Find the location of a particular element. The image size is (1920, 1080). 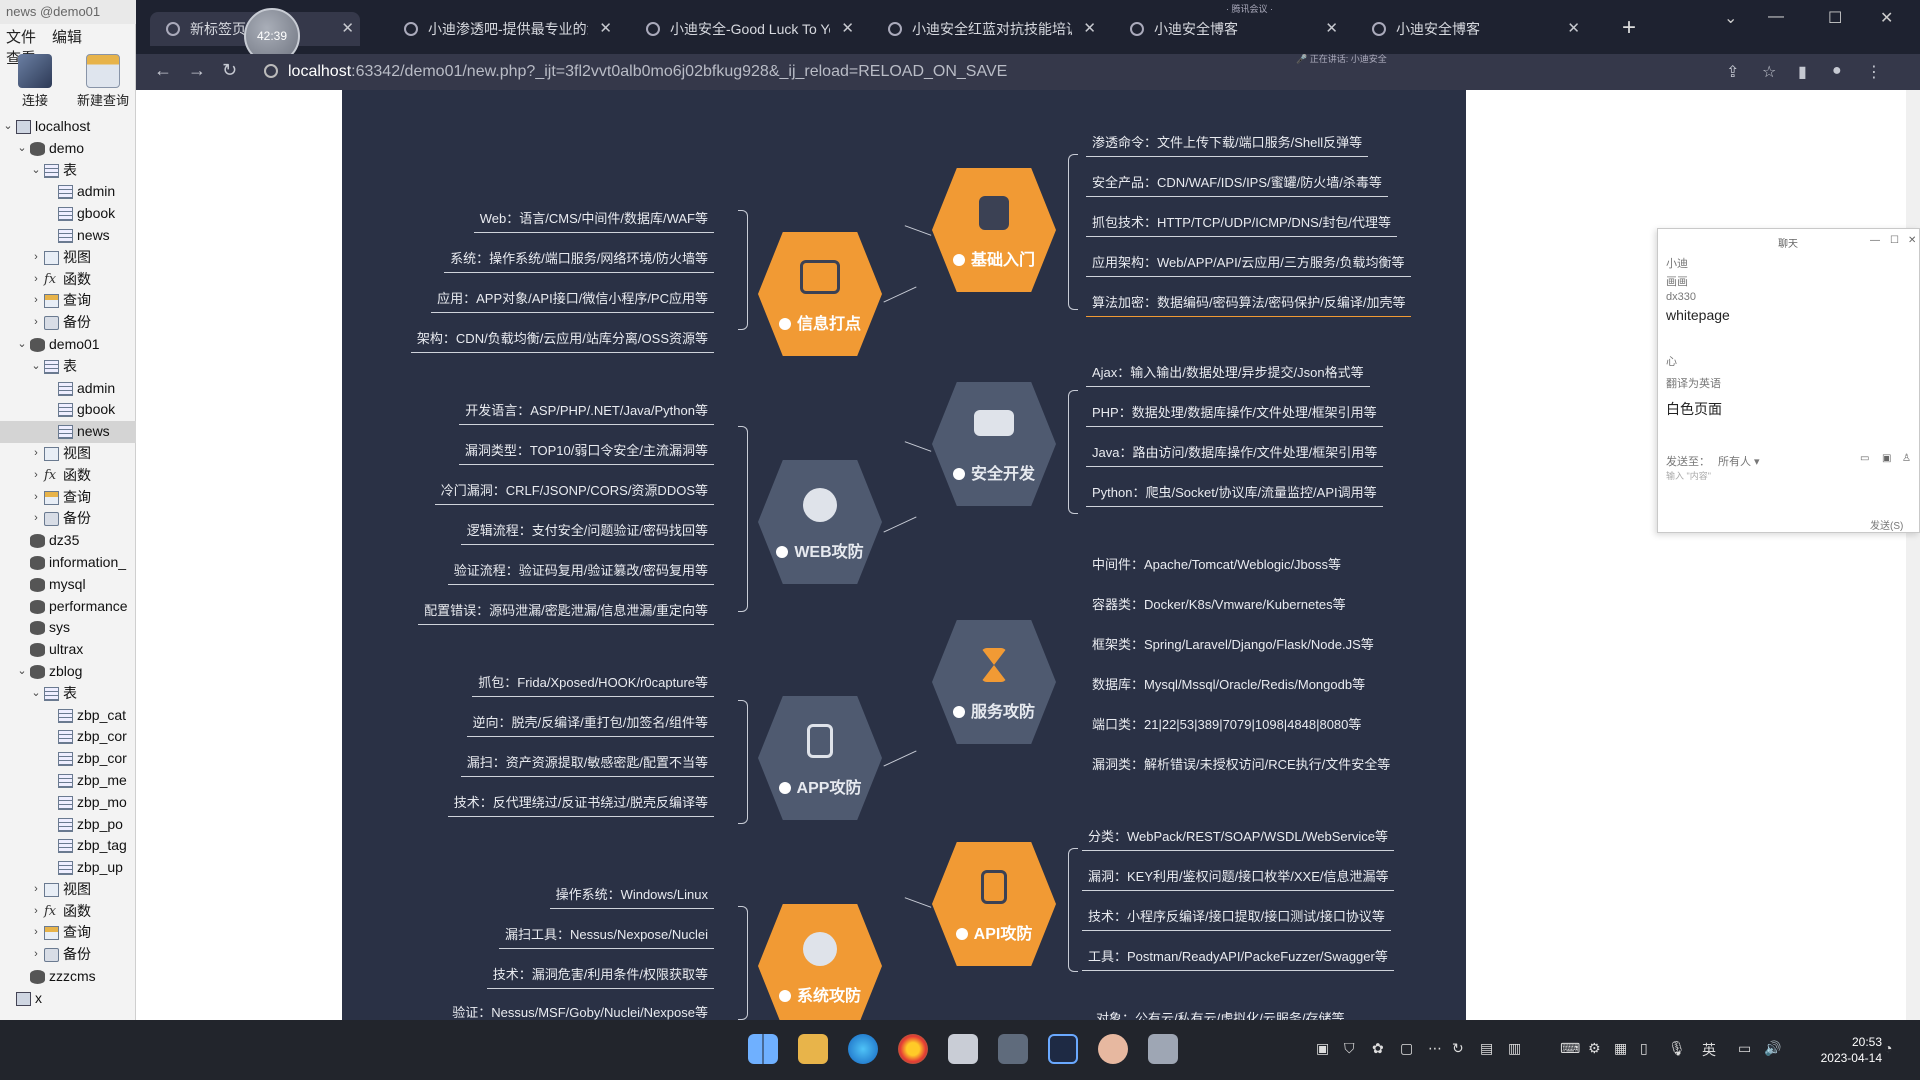

tab-page-3: 小迪安全-Good Luck To Yo ✕ is located at coordinates (745, 29).